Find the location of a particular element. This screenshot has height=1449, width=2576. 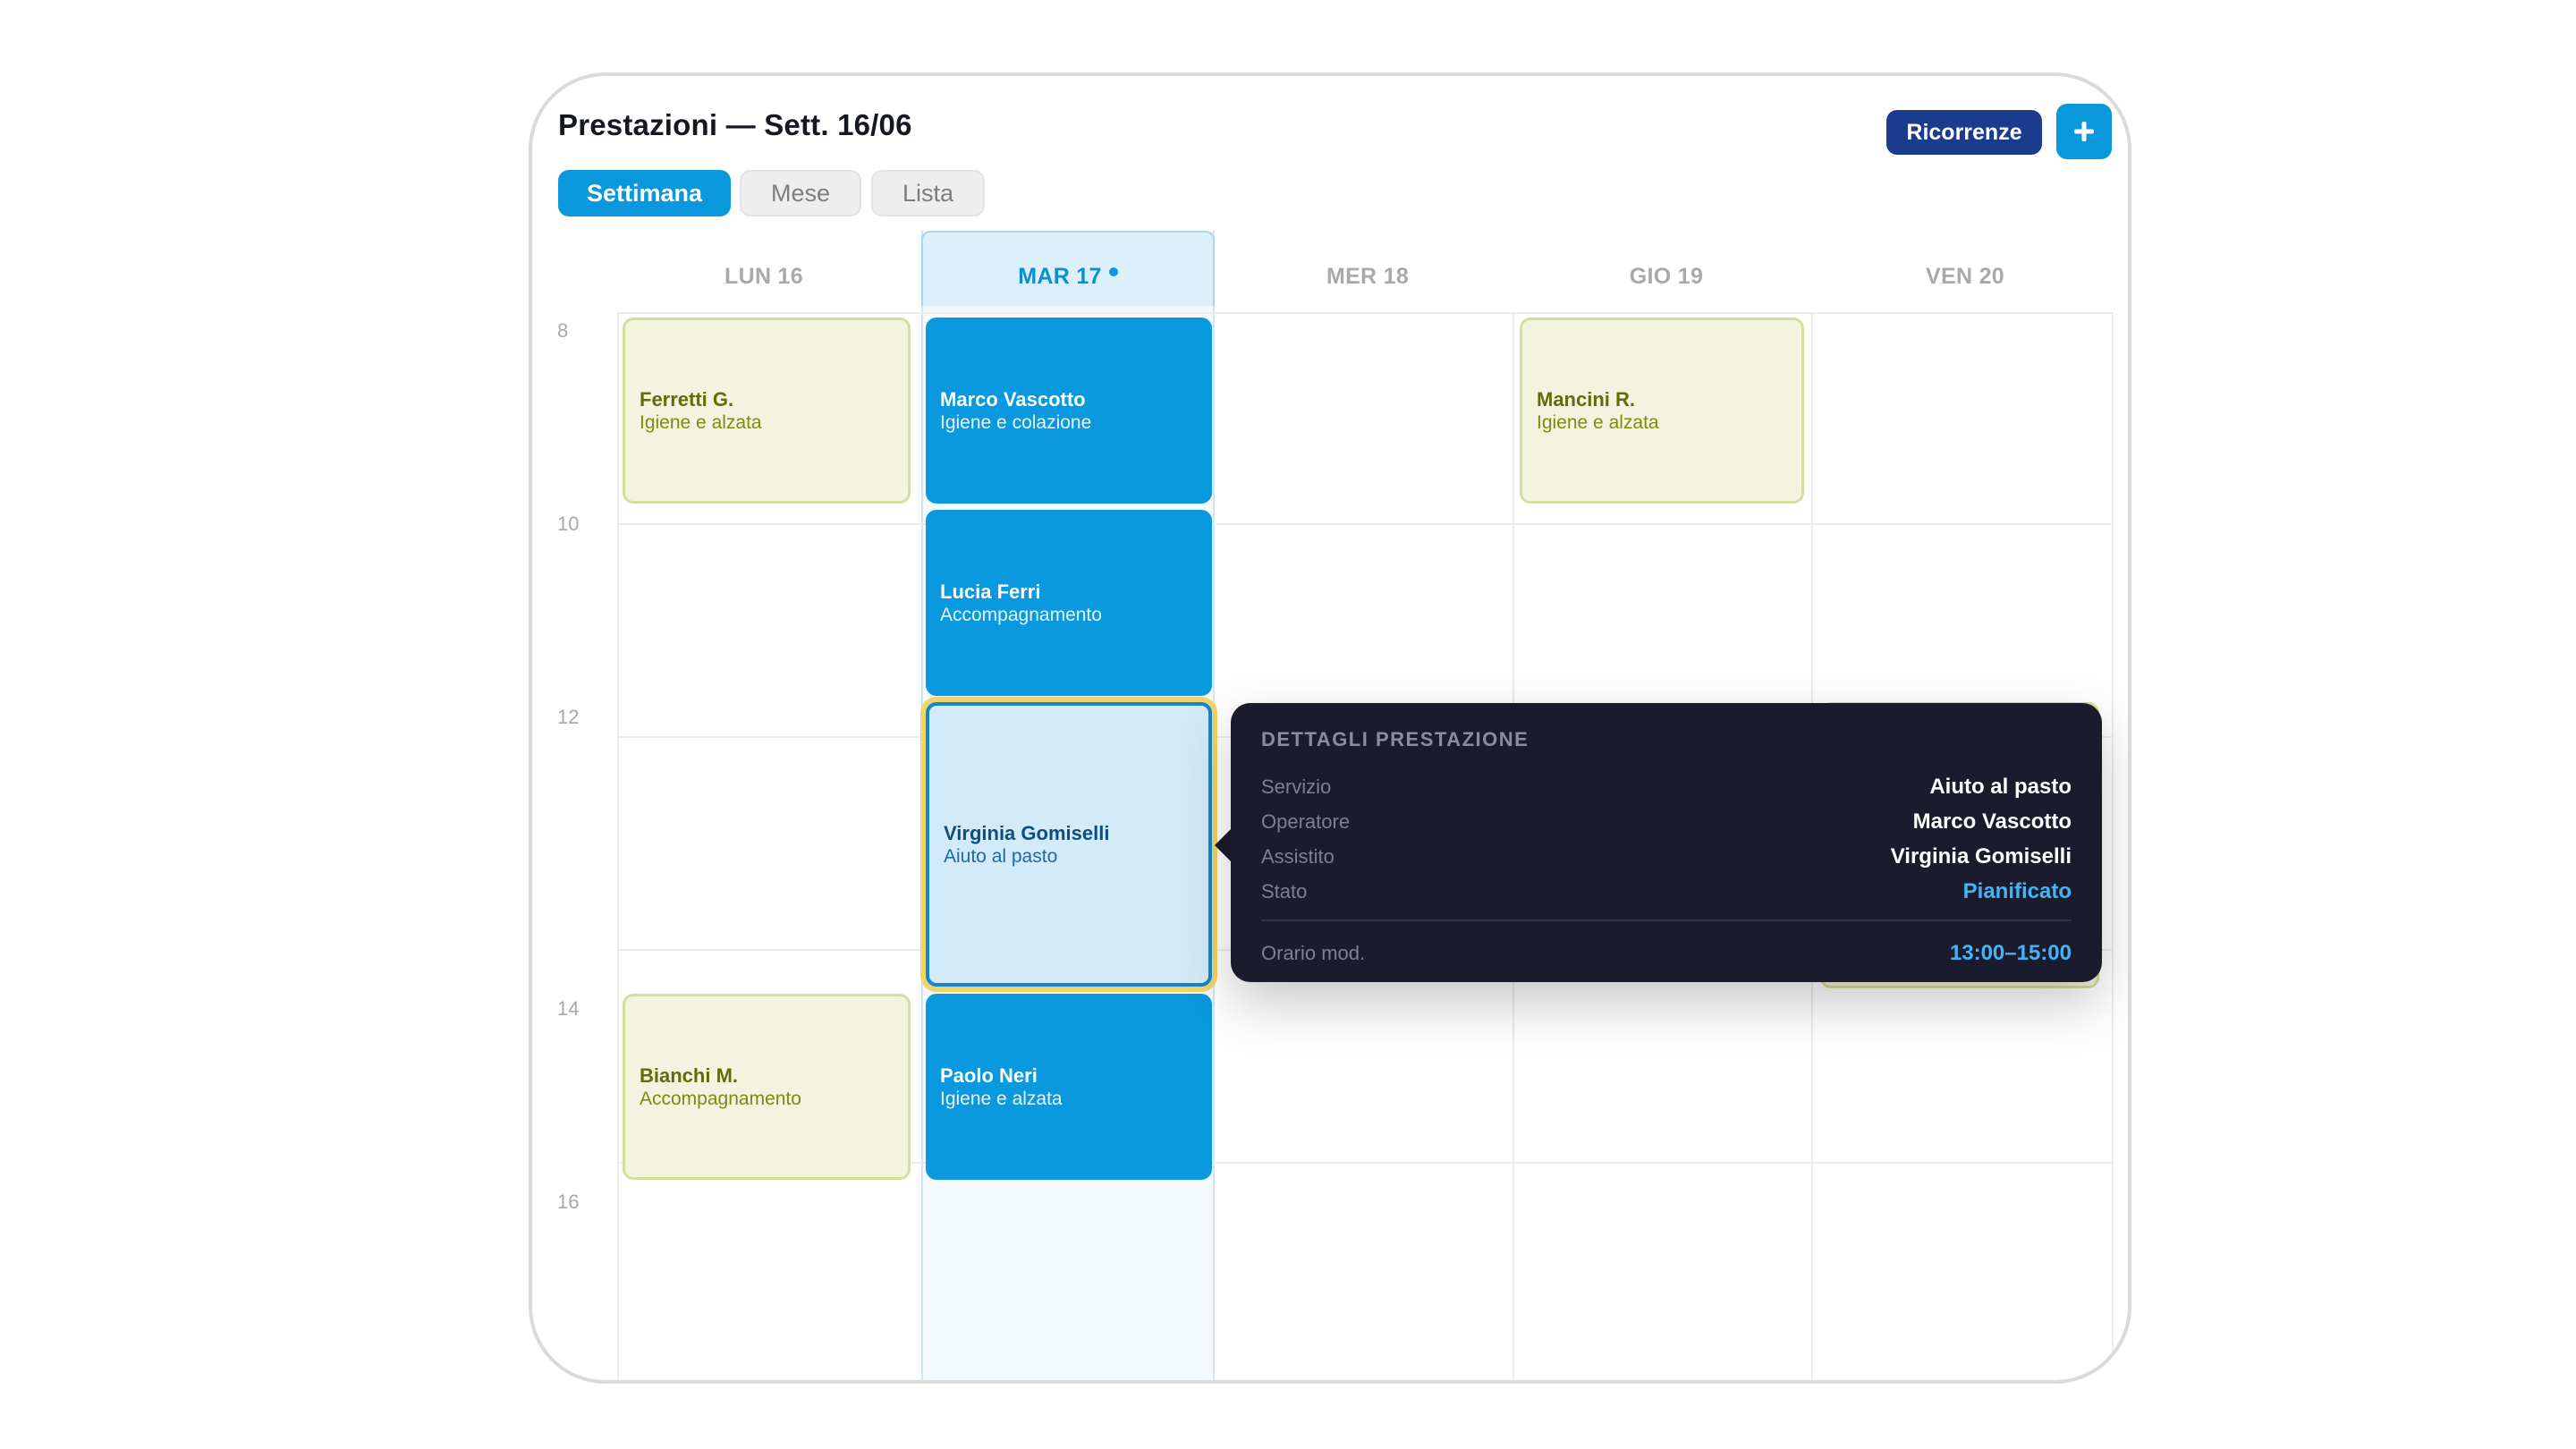

tooltip-key: Stato is located at coordinates (1284, 890).